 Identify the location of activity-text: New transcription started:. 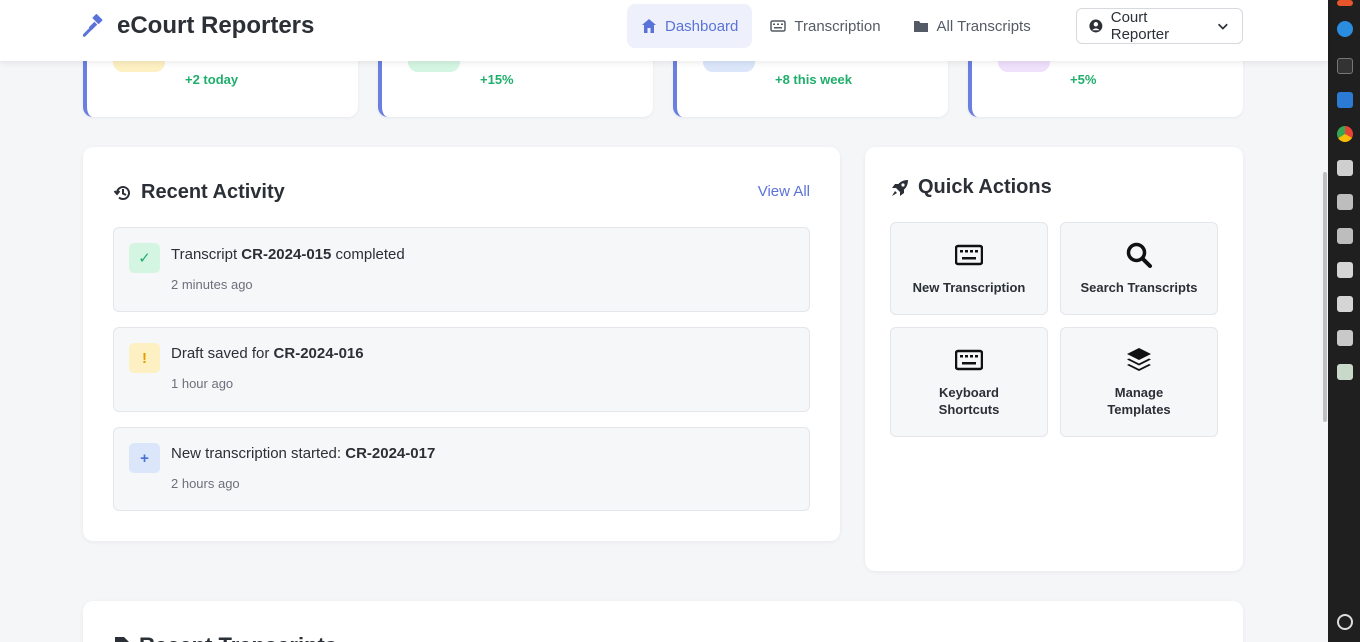
(258, 453).